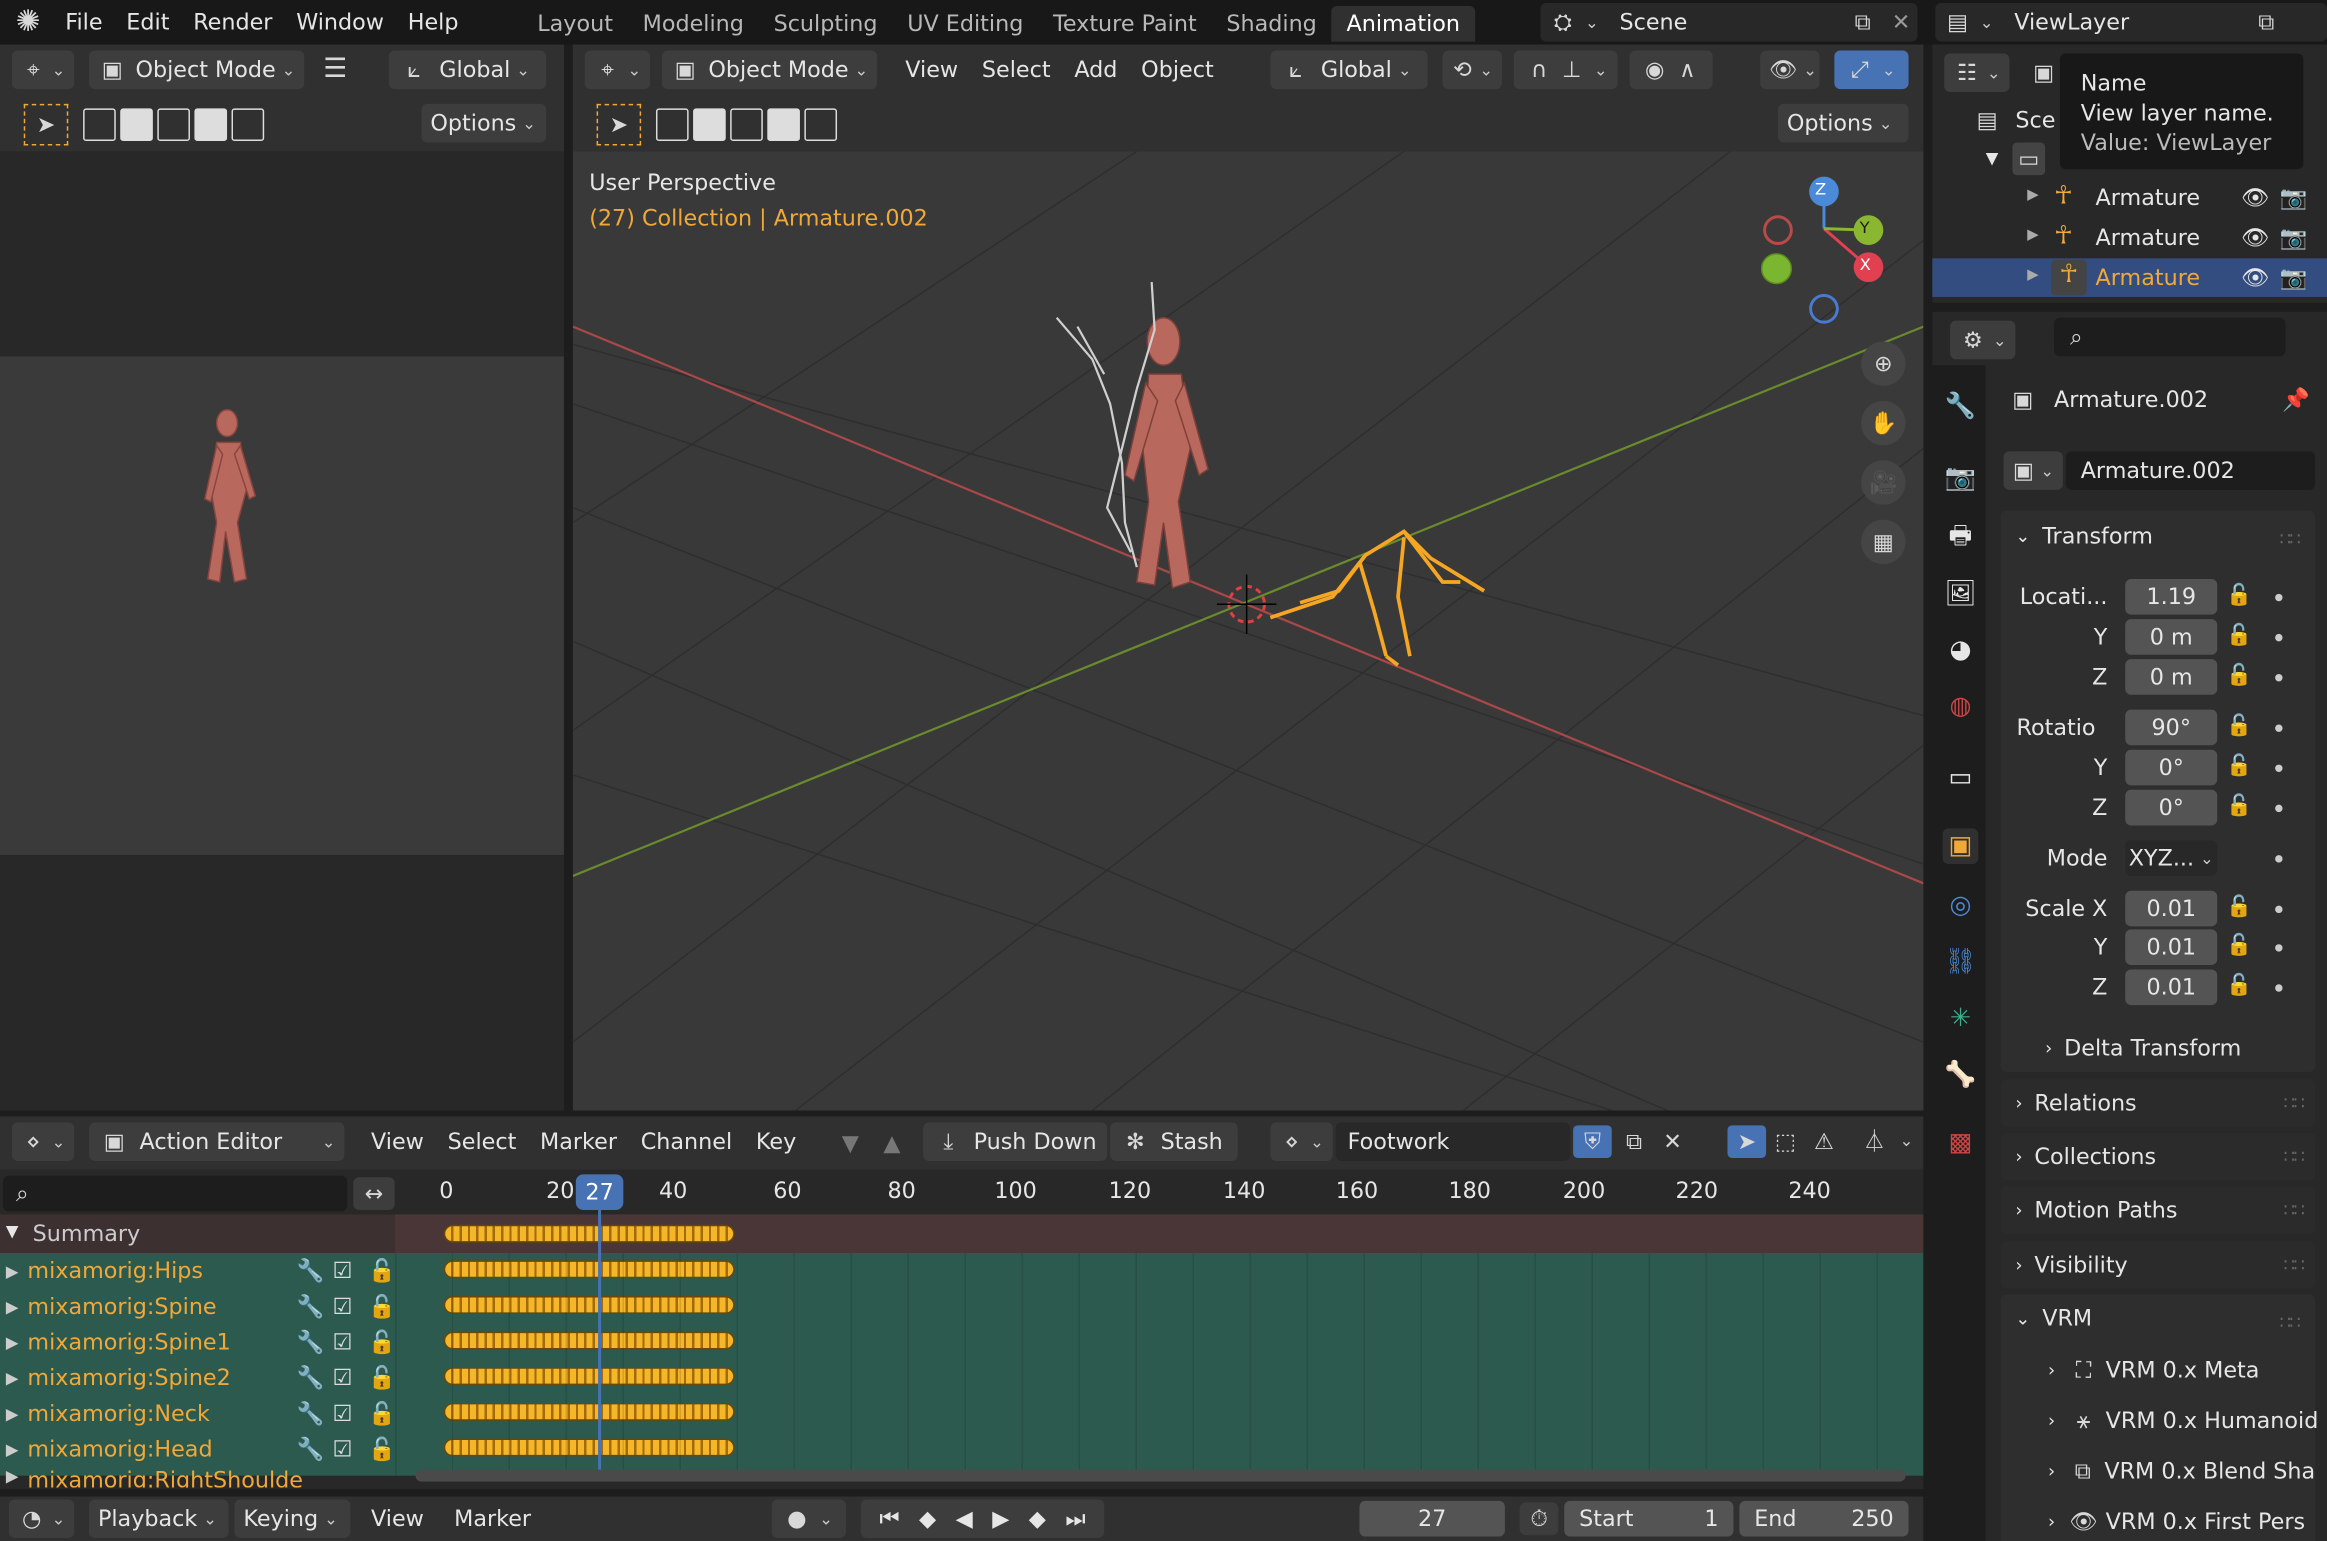 The image size is (2327, 1541). I want to click on horizontal-scrollbar, so click(1160, 1475).